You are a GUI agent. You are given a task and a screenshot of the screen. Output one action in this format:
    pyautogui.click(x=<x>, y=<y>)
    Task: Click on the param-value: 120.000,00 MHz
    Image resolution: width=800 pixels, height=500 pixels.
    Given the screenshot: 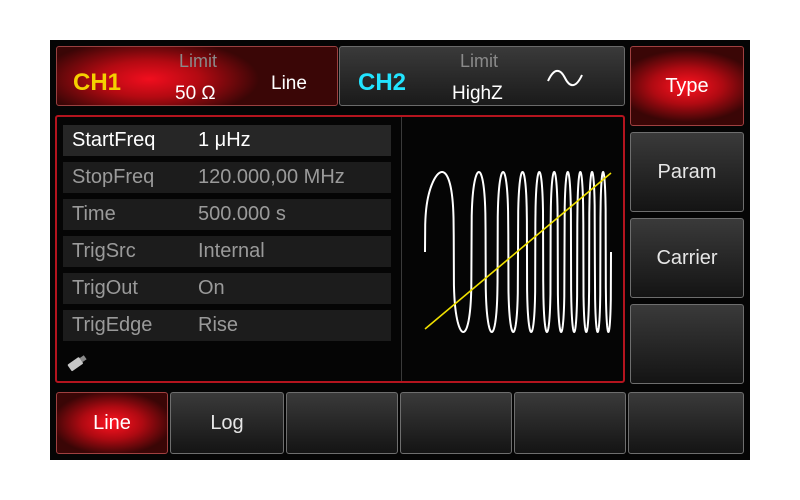 What is the action you would take?
    pyautogui.click(x=271, y=177)
    